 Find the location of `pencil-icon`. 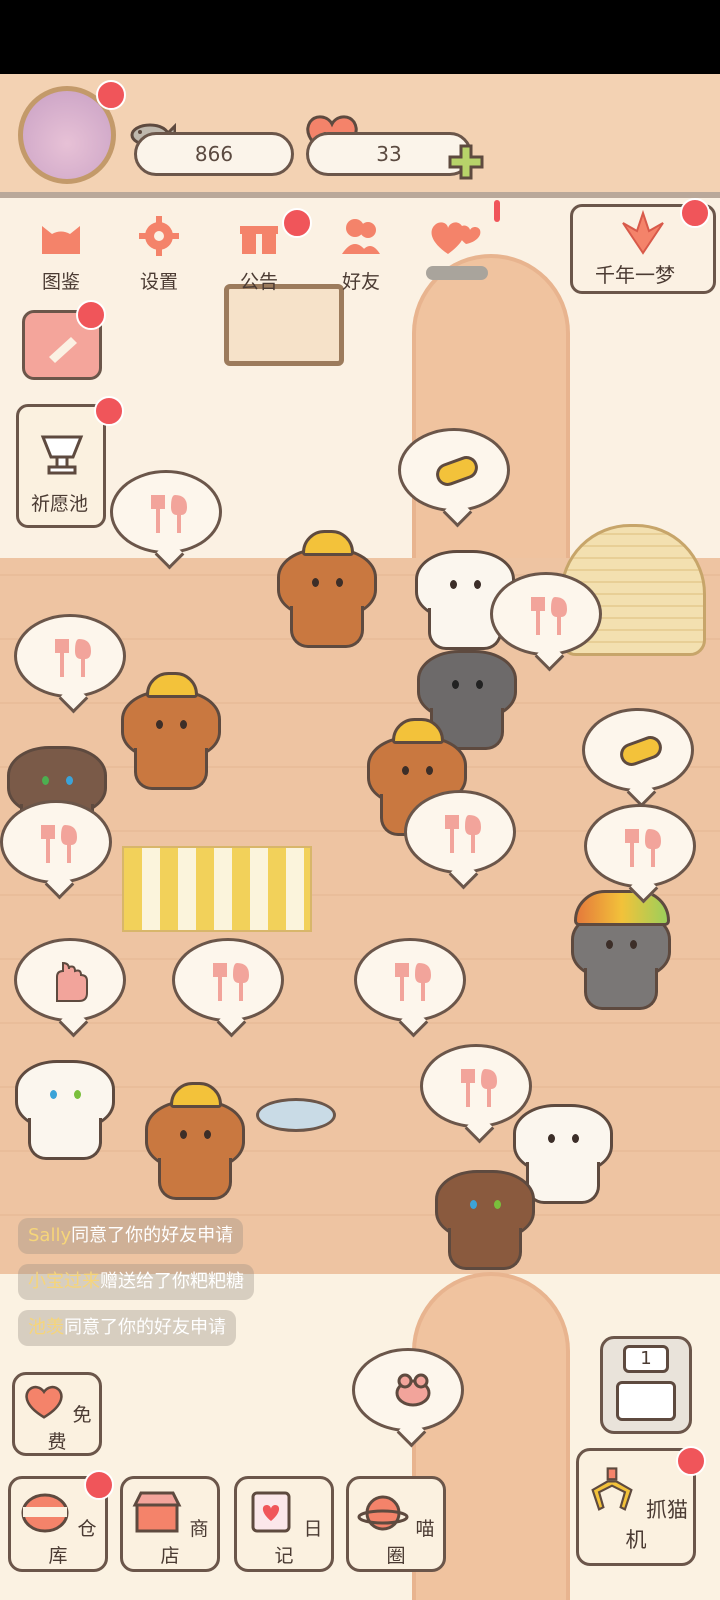

pencil-icon is located at coordinates (63, 350).